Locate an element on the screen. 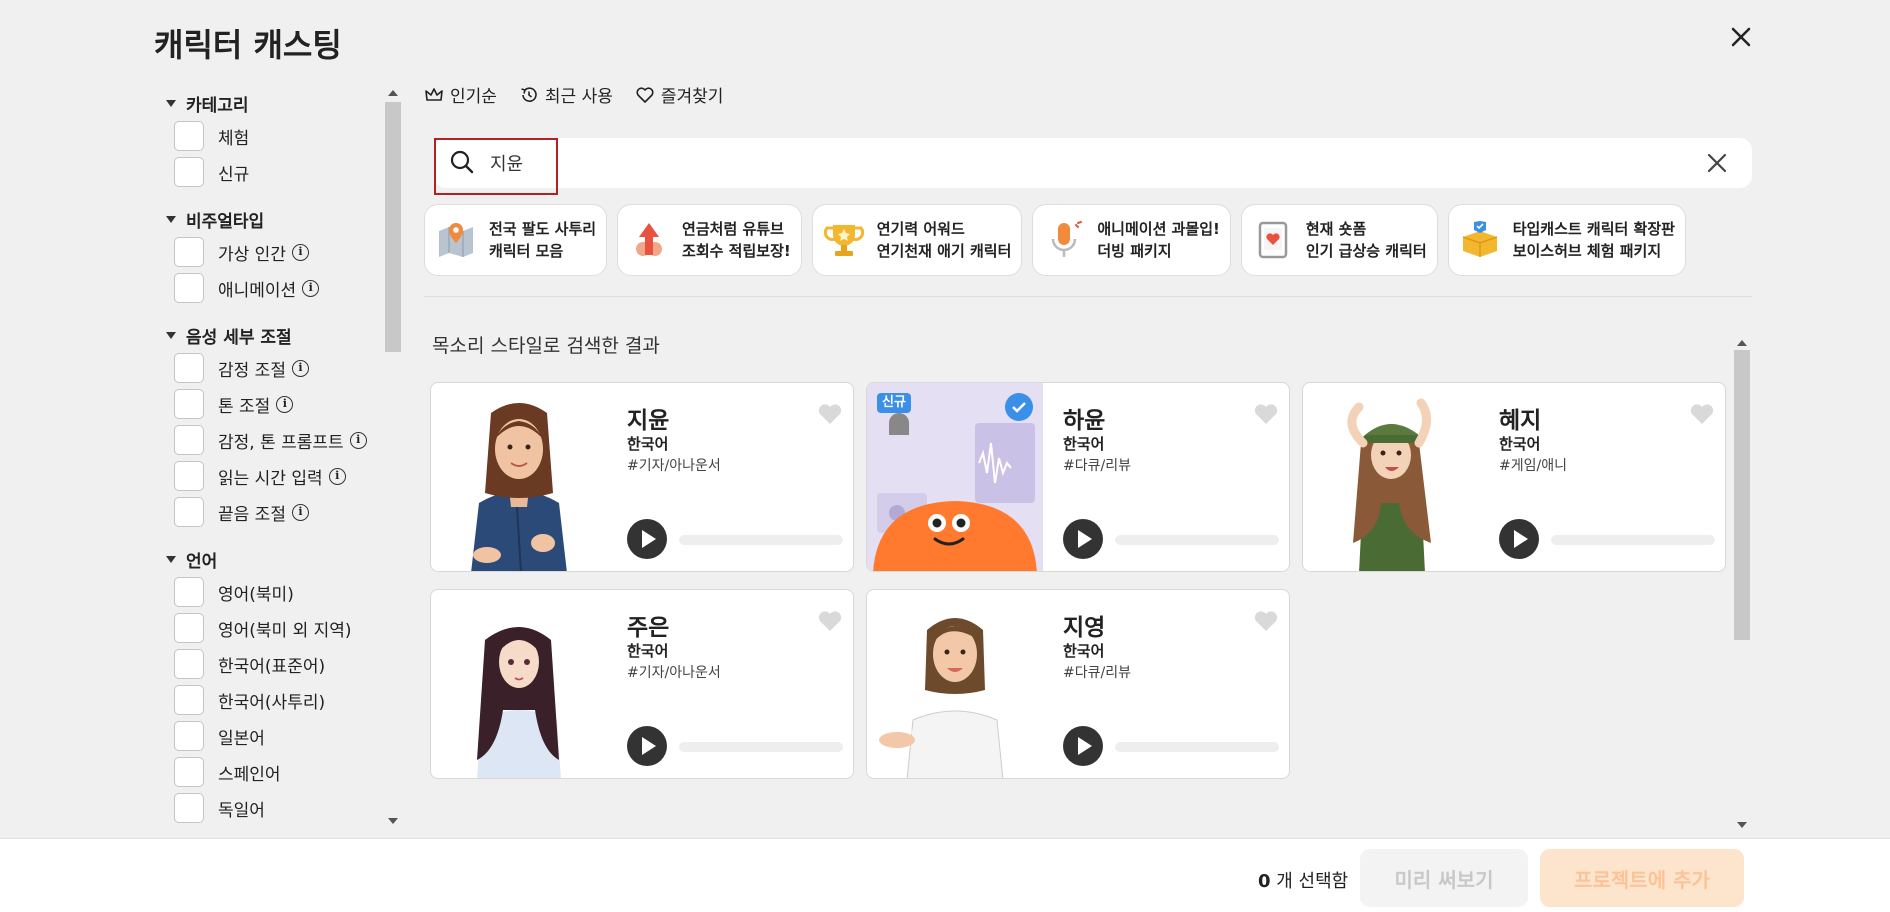 Image resolution: width=1890 pixels, height=912 pixels. character-tag: #기자/아나운서 is located at coordinates (674, 673).